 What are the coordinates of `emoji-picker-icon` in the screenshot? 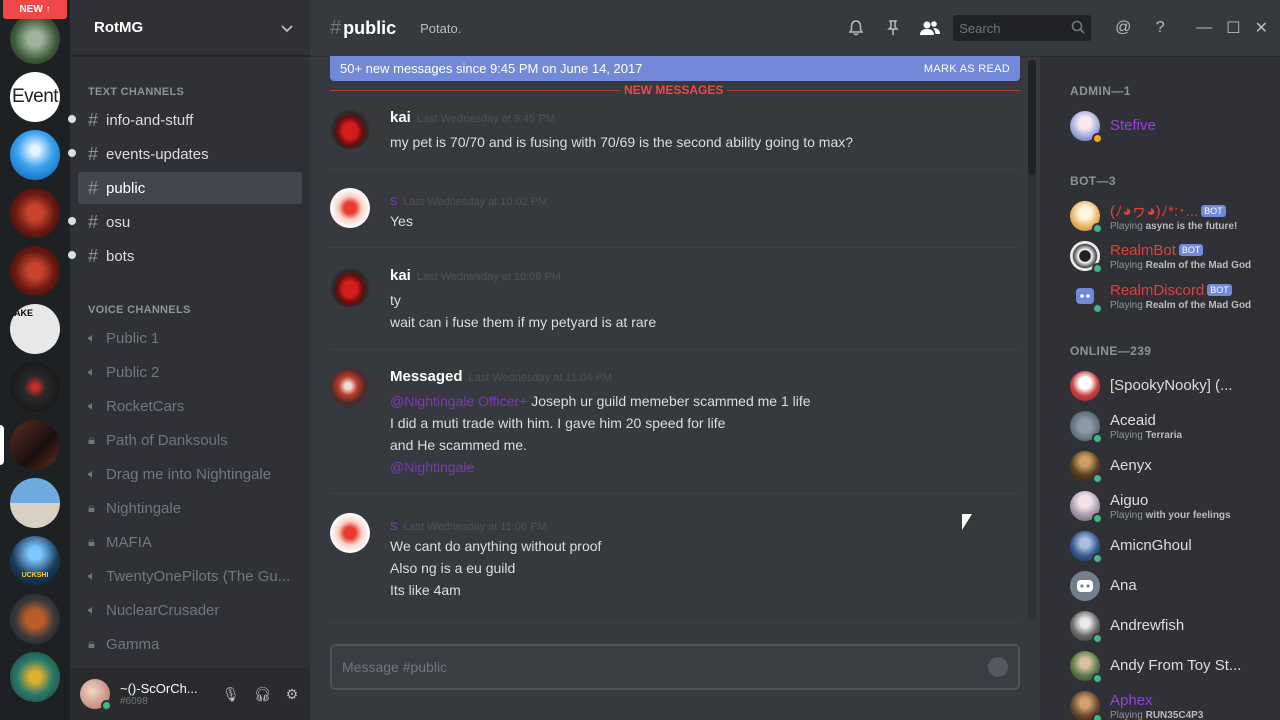 It's located at (998, 667).